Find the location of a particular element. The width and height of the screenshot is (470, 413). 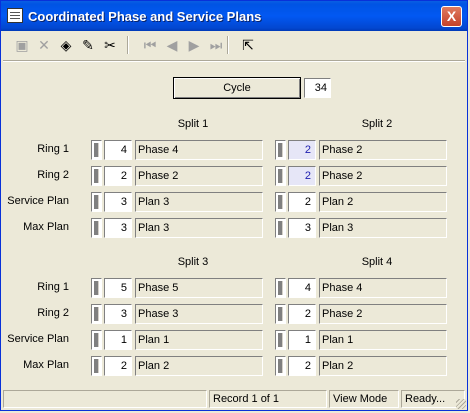

split-4-row-1-name-field: Phase 4 is located at coordinates (383, 288).